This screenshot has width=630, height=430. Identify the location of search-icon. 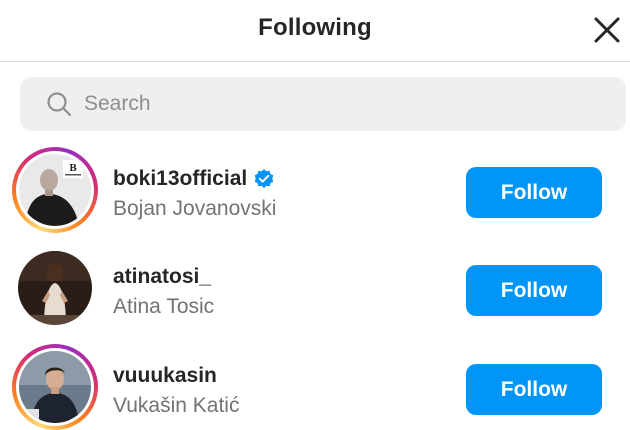
(59, 104).